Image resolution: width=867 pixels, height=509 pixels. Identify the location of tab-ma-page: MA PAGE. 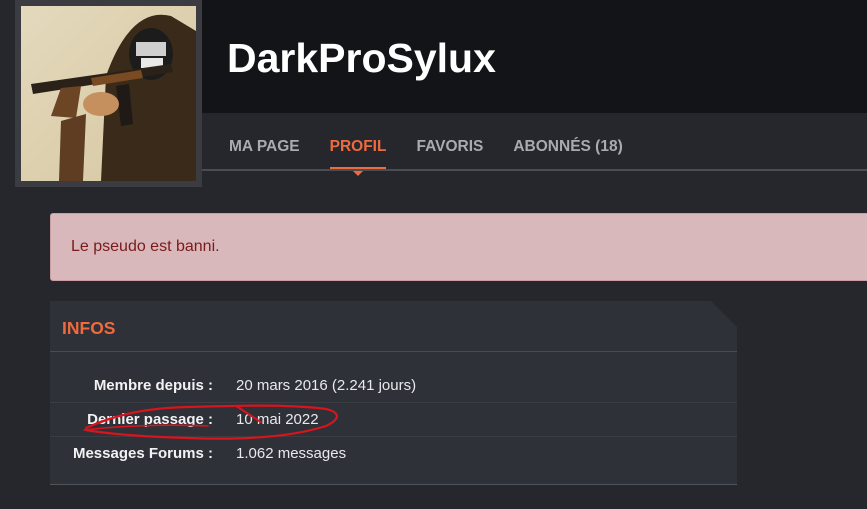
(264, 153).